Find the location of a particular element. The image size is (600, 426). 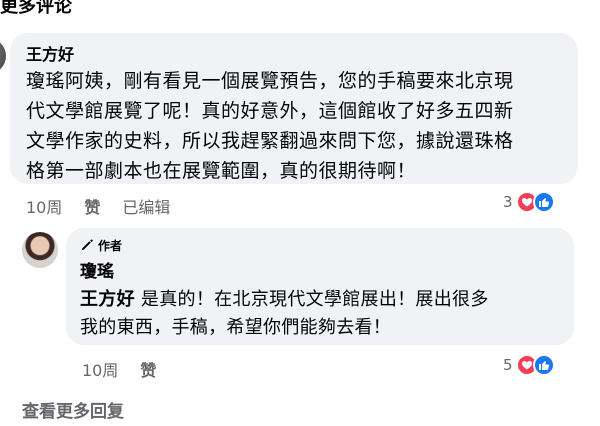

comment-timestamp: 10周 is located at coordinates (44, 206).